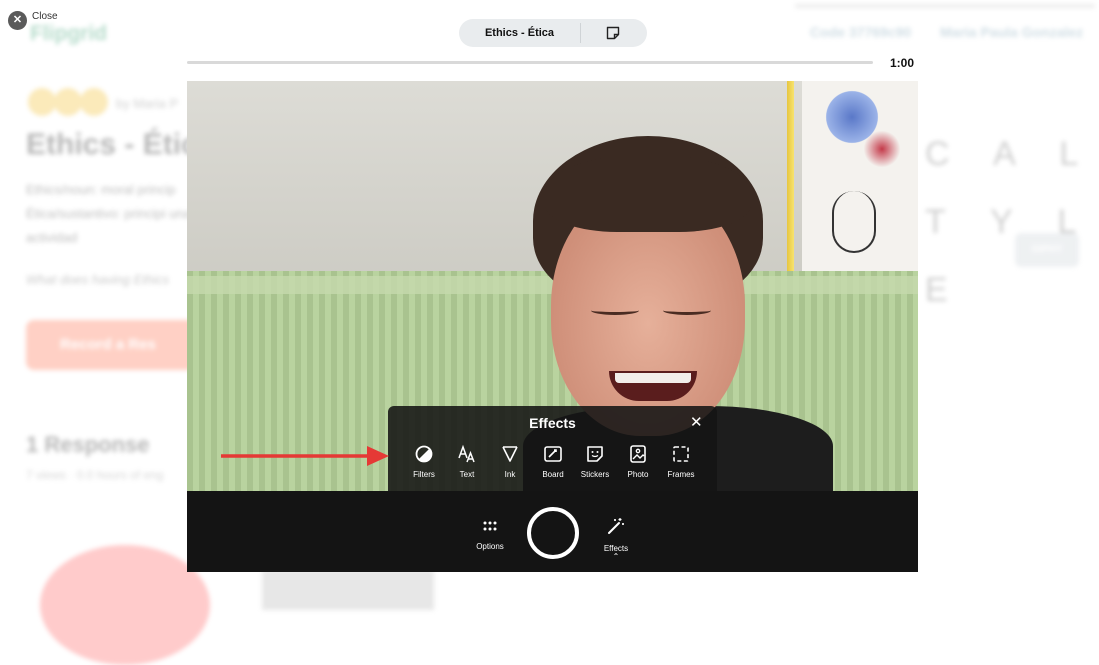 The image size is (1099, 665). What do you see at coordinates (553, 474) in the screenshot?
I see `effects-tool-label: Board` at bounding box center [553, 474].